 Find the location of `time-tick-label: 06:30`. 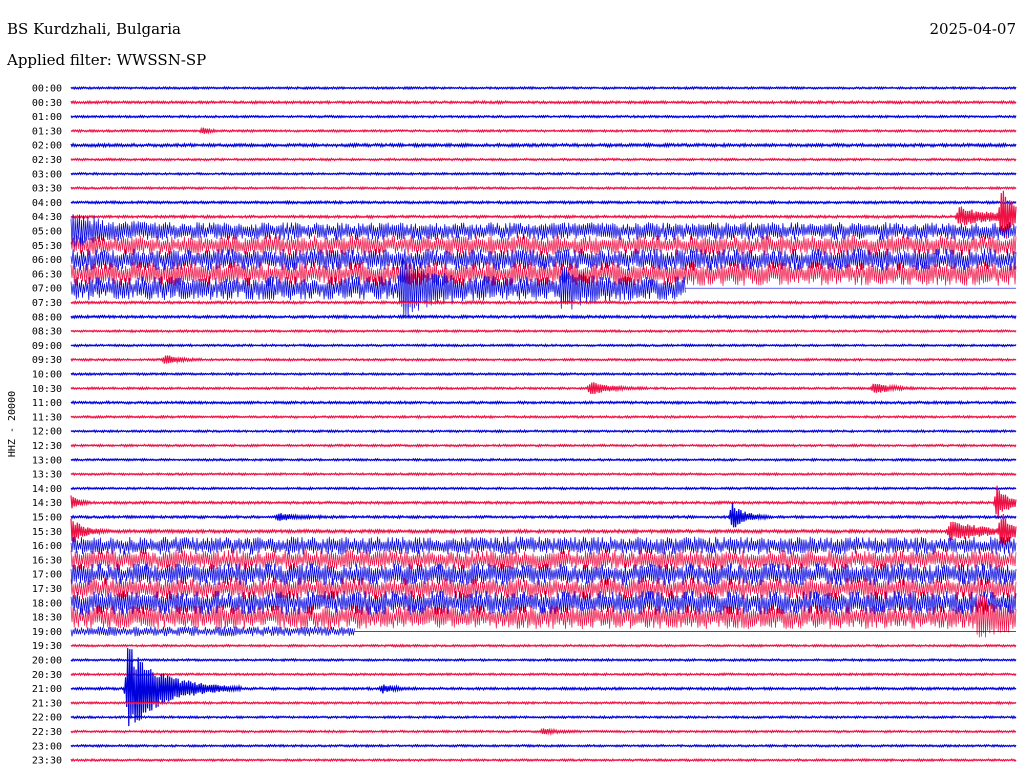

time-tick-label: 06:30 is located at coordinates (47, 274).